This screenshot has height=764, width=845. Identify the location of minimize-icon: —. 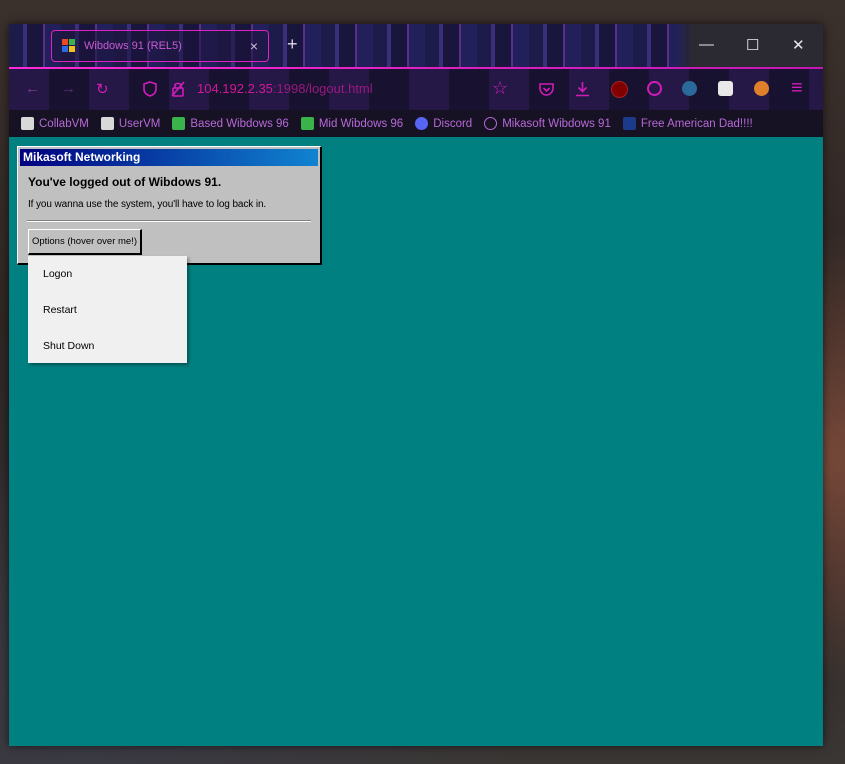
(706, 44).